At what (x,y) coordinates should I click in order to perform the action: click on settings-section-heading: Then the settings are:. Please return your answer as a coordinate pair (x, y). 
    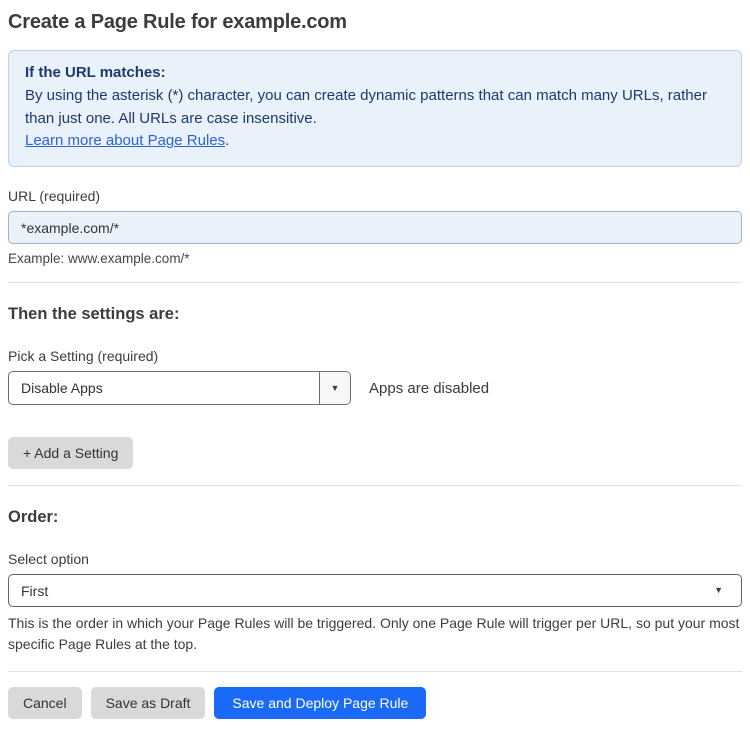
    Looking at the image, I should click on (94, 314).